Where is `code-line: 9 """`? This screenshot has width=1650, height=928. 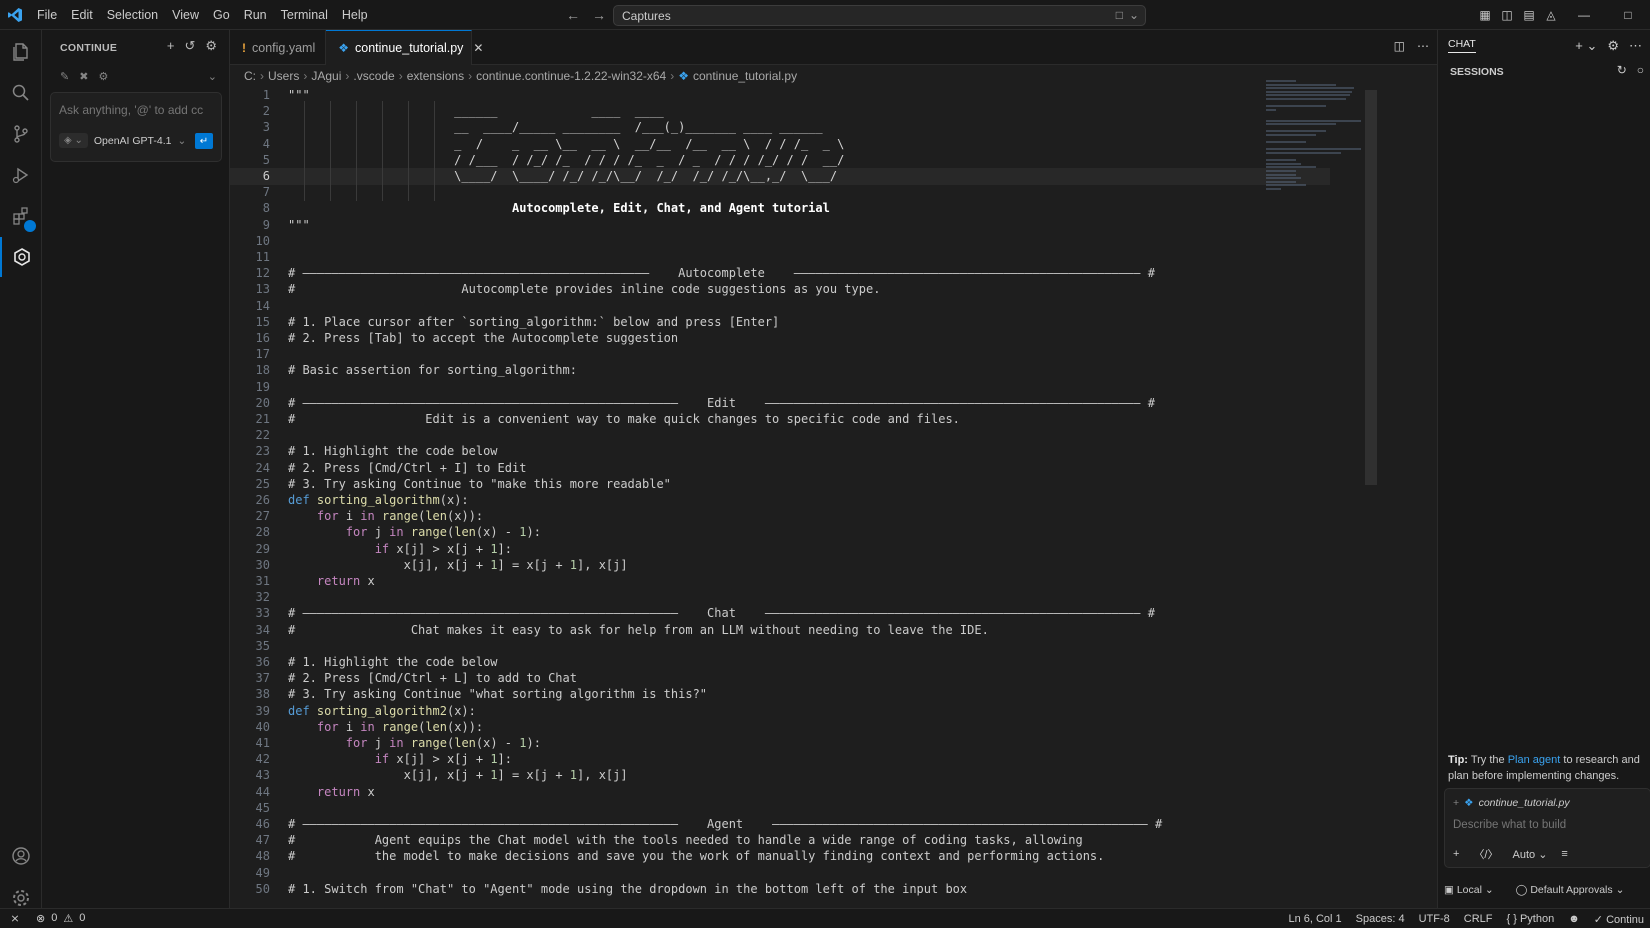
code-line: 9 """ is located at coordinates (780, 225).